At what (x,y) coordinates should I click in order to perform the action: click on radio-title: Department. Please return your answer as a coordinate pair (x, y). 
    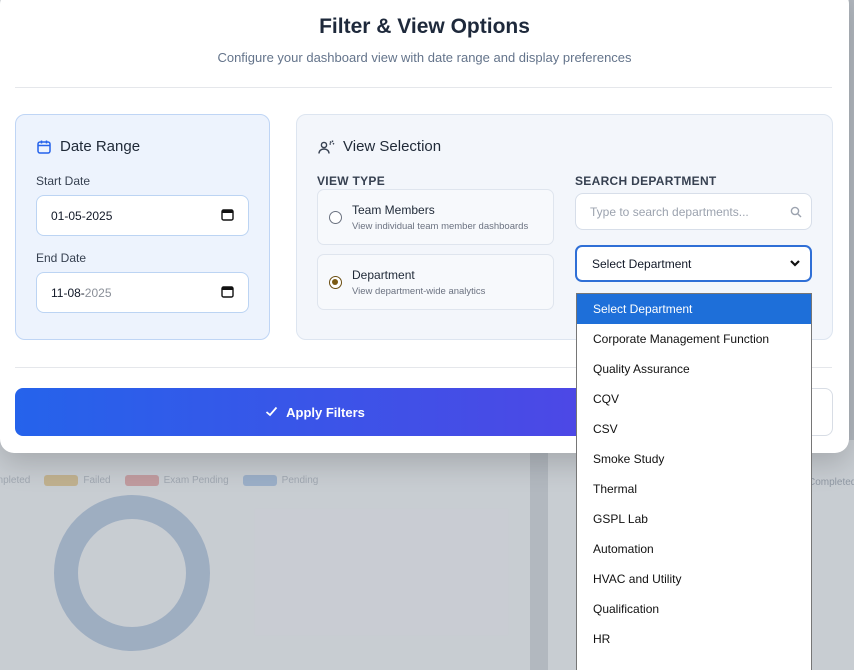
    Looking at the image, I should click on (383, 275).